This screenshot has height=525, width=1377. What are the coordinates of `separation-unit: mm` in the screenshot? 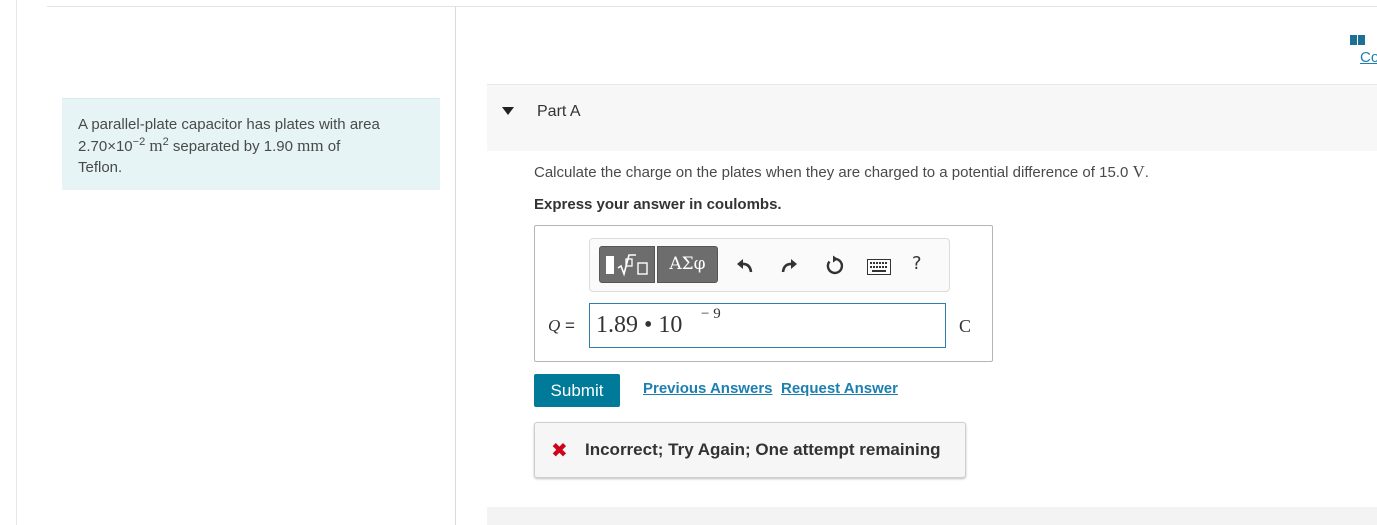 It's located at (310, 145).